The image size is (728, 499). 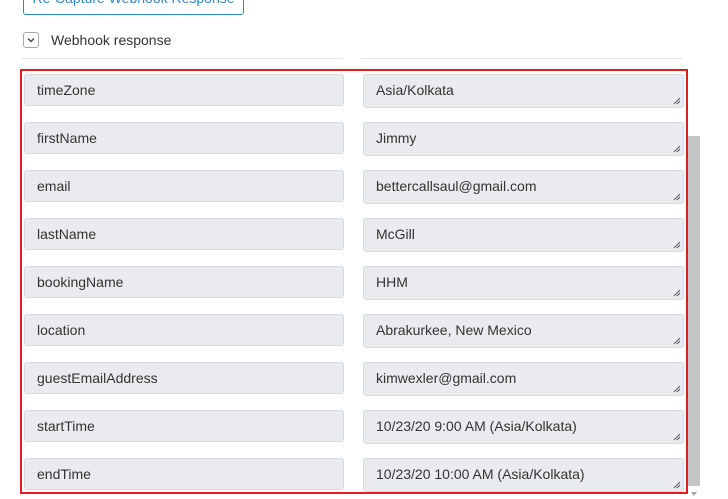 What do you see at coordinates (480, 474) in the screenshot?
I see `field-value-text: 10/23/20 10:00 AM (Asia/Kolkata)` at bounding box center [480, 474].